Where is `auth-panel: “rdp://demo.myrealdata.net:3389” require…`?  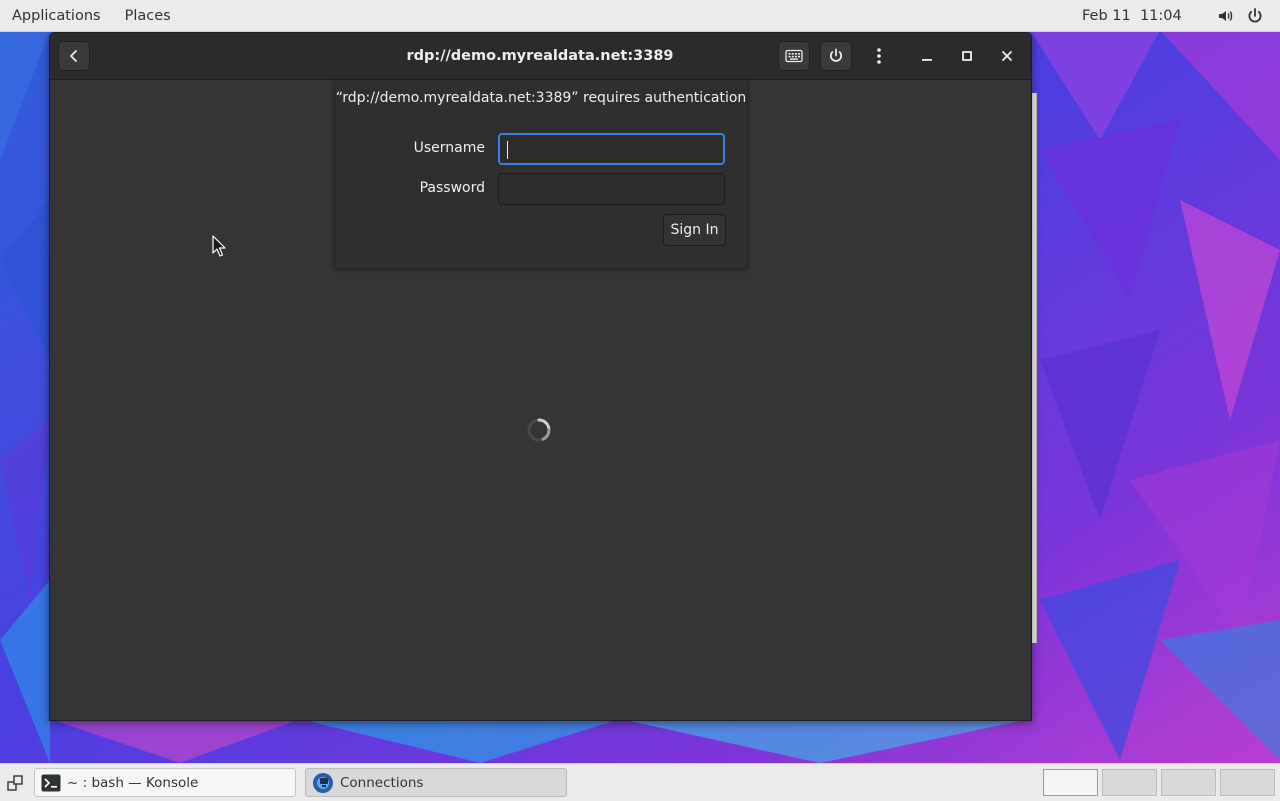 auth-panel: “rdp://demo.myrealdata.net:3389” require… is located at coordinates (541, 174).